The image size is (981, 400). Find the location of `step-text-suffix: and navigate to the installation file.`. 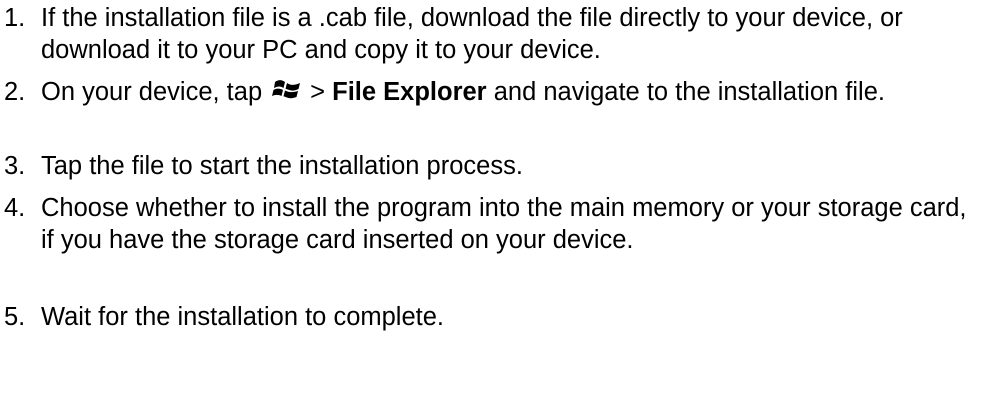

step-text-suffix: and navigate to the installation file. is located at coordinates (689, 92).